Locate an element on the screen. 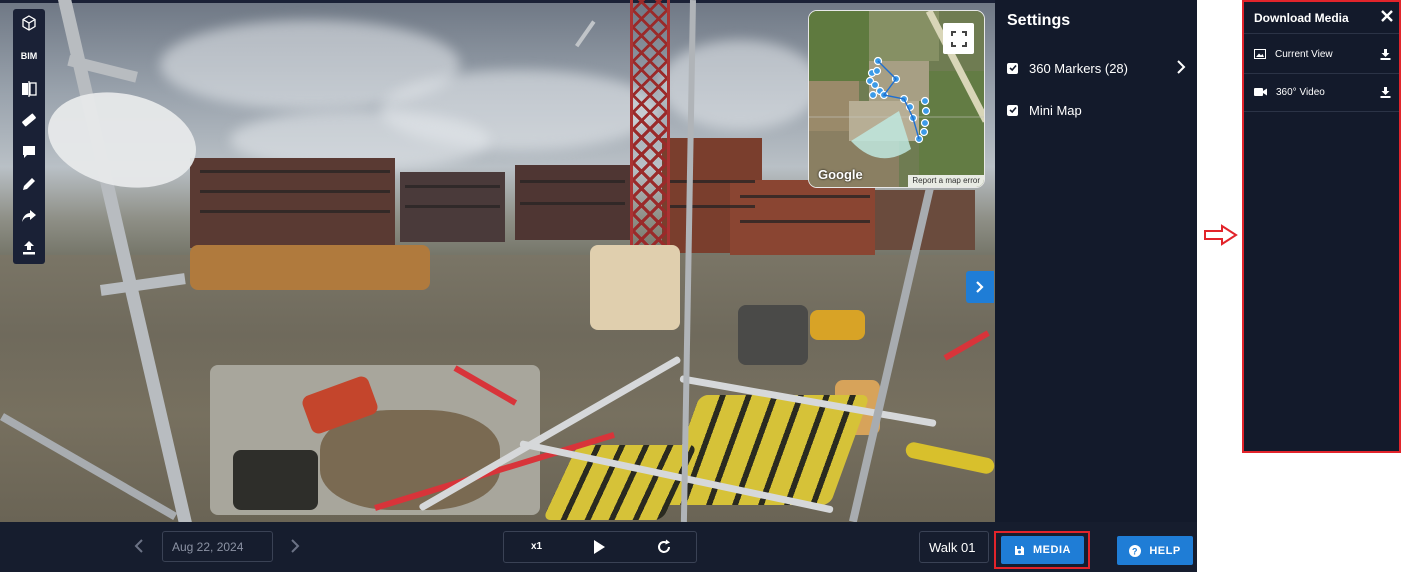 This screenshot has height=572, width=1402. comment-icon is located at coordinates (29, 152).